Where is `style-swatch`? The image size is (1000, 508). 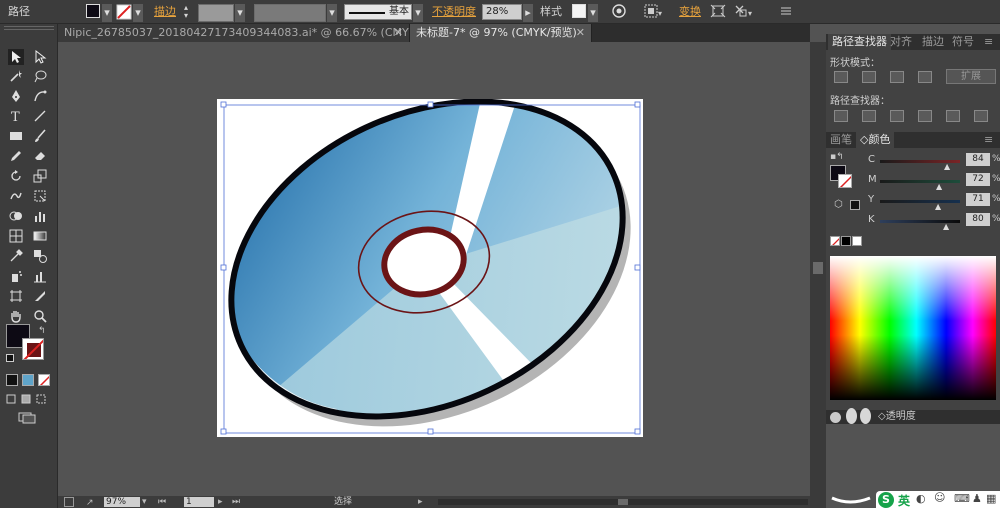
style-swatch is located at coordinates (579, 13).